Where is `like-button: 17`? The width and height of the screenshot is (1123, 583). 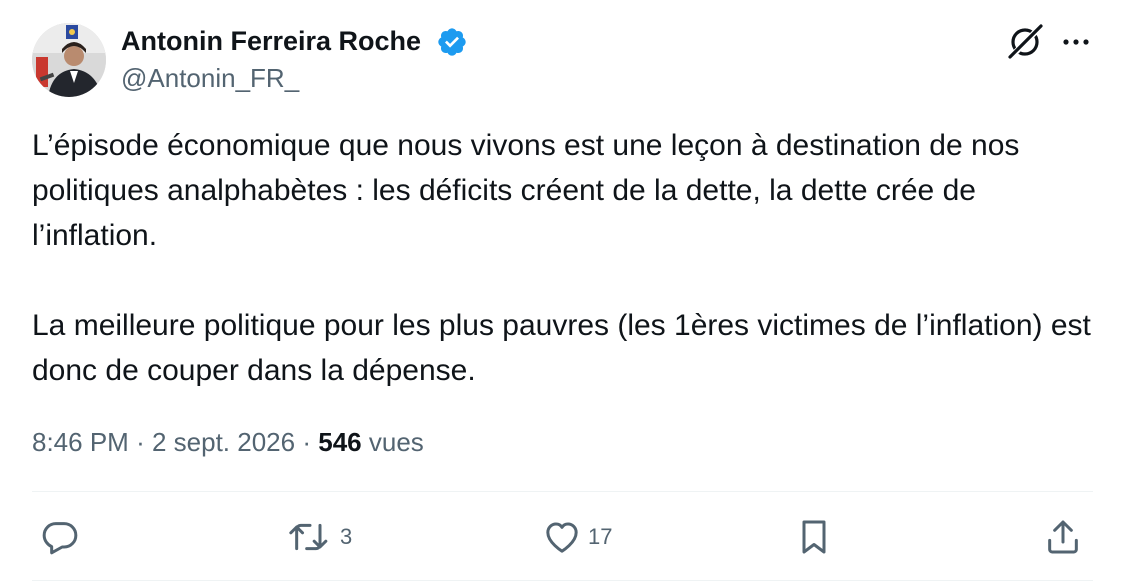 like-button: 17 is located at coordinates (577, 537).